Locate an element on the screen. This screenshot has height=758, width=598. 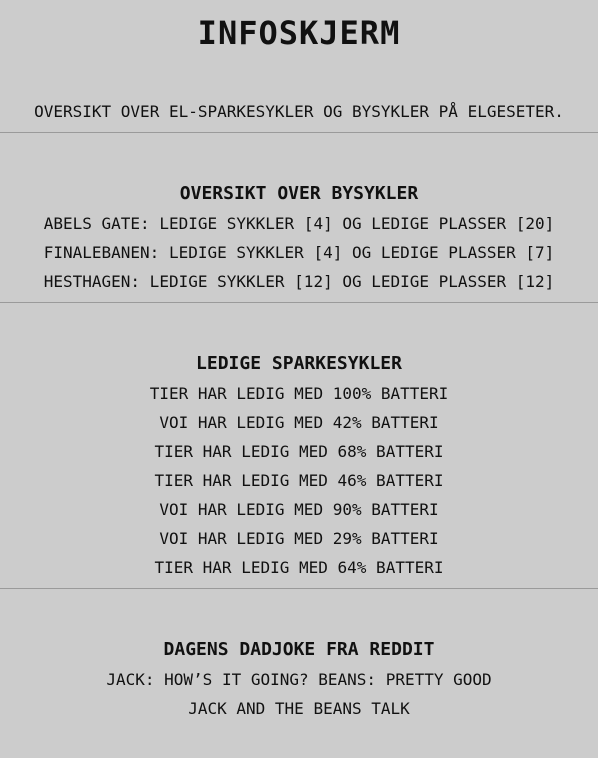
sparkesykkel-line: TIER HAR LEDIG MED 68% BATTERI is located at coordinates (299, 451).